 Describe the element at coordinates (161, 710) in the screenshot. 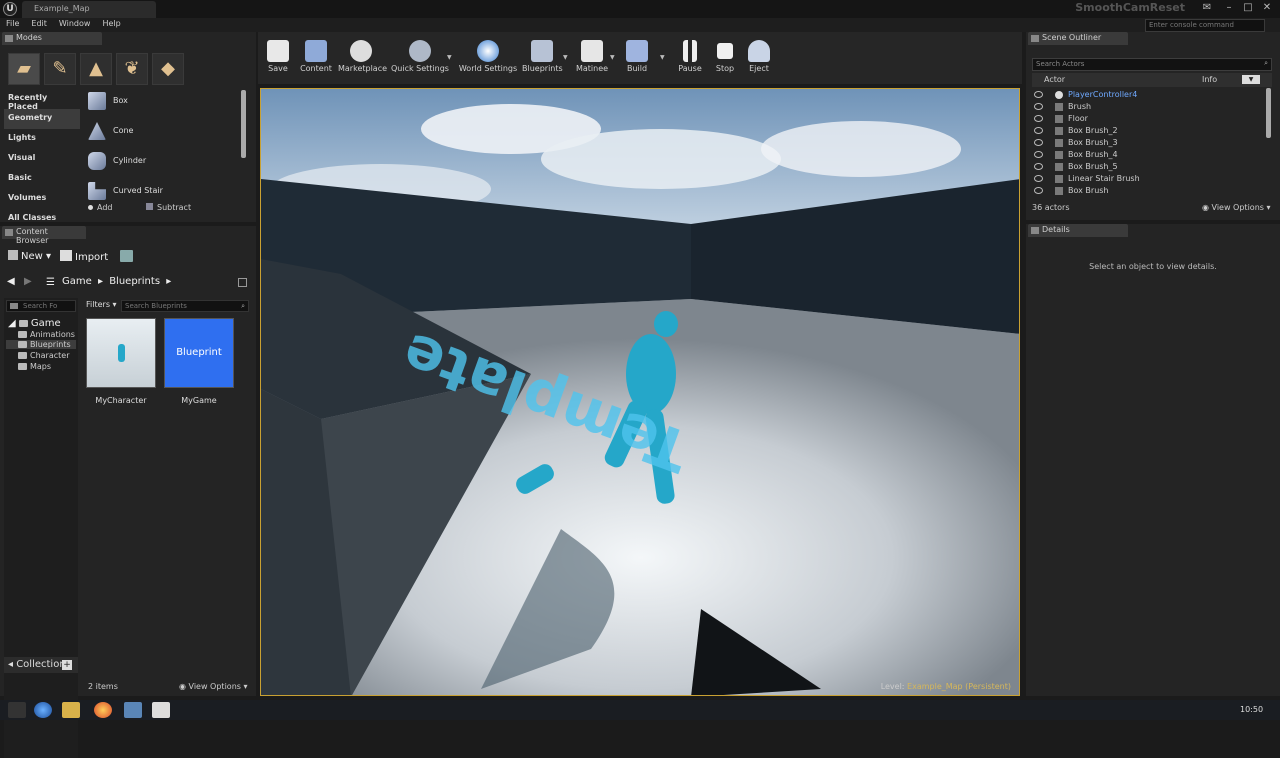

I see `unreal-editor-icon` at that location.